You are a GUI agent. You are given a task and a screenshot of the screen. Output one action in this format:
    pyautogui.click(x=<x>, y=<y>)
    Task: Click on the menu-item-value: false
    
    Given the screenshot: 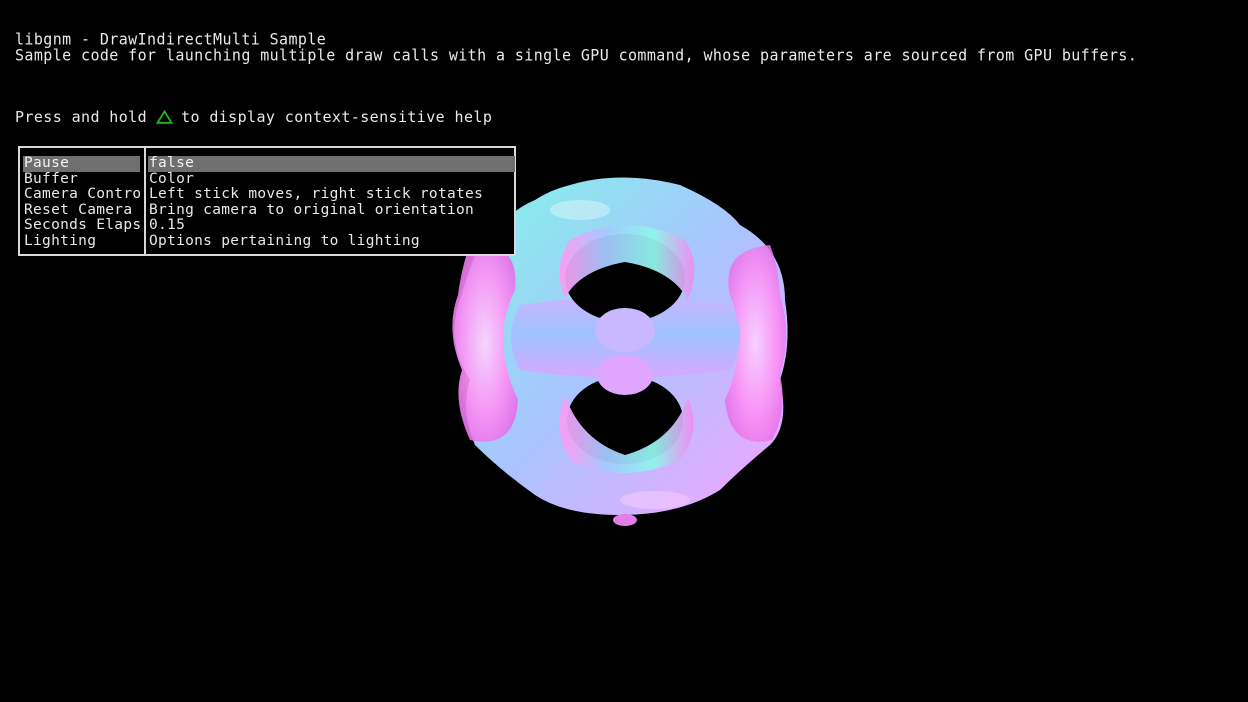 What is the action you would take?
    pyautogui.click(x=331, y=164)
    